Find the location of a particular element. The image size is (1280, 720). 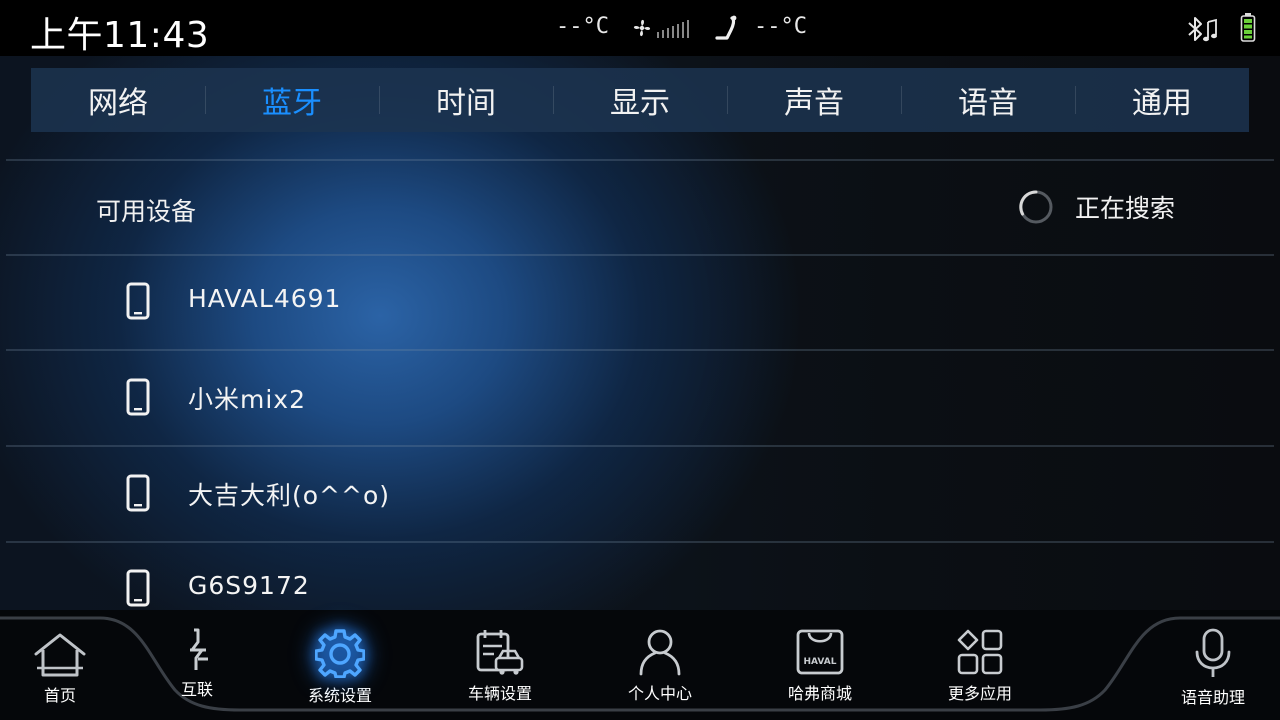

tab-display: 显示 is located at coordinates (640, 100).